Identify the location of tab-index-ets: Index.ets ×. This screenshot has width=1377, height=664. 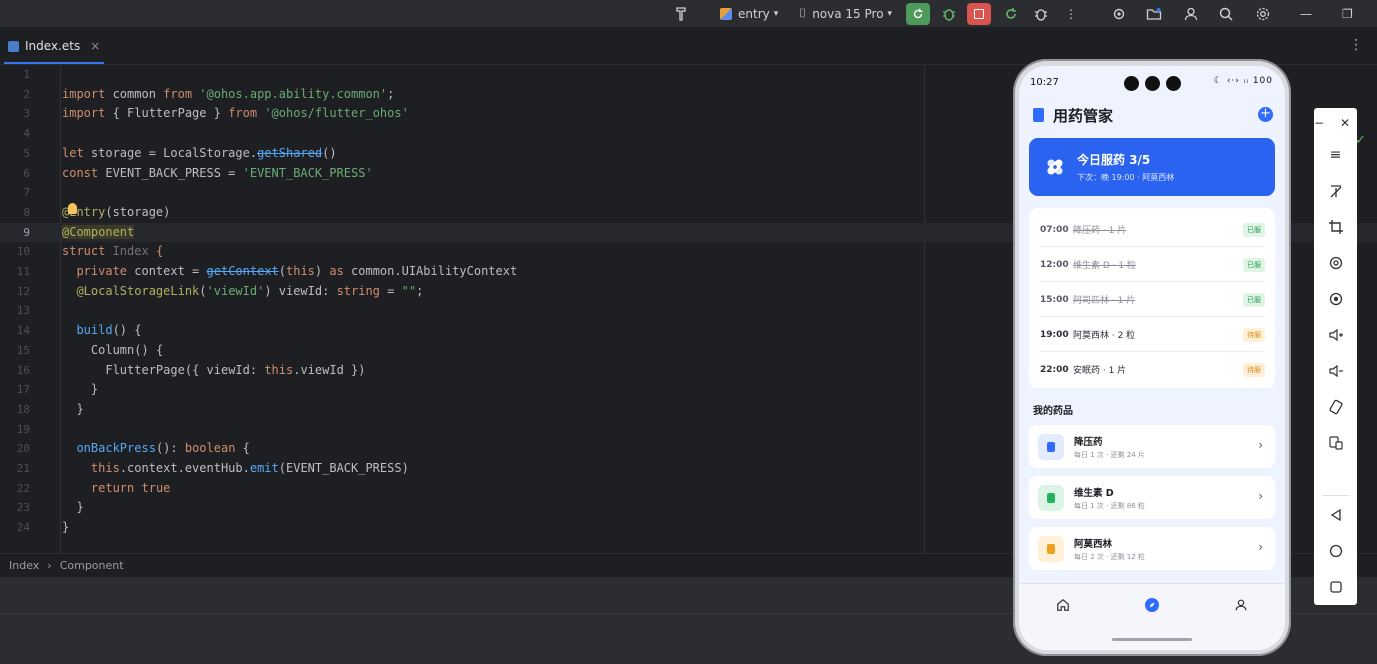
(54, 46).